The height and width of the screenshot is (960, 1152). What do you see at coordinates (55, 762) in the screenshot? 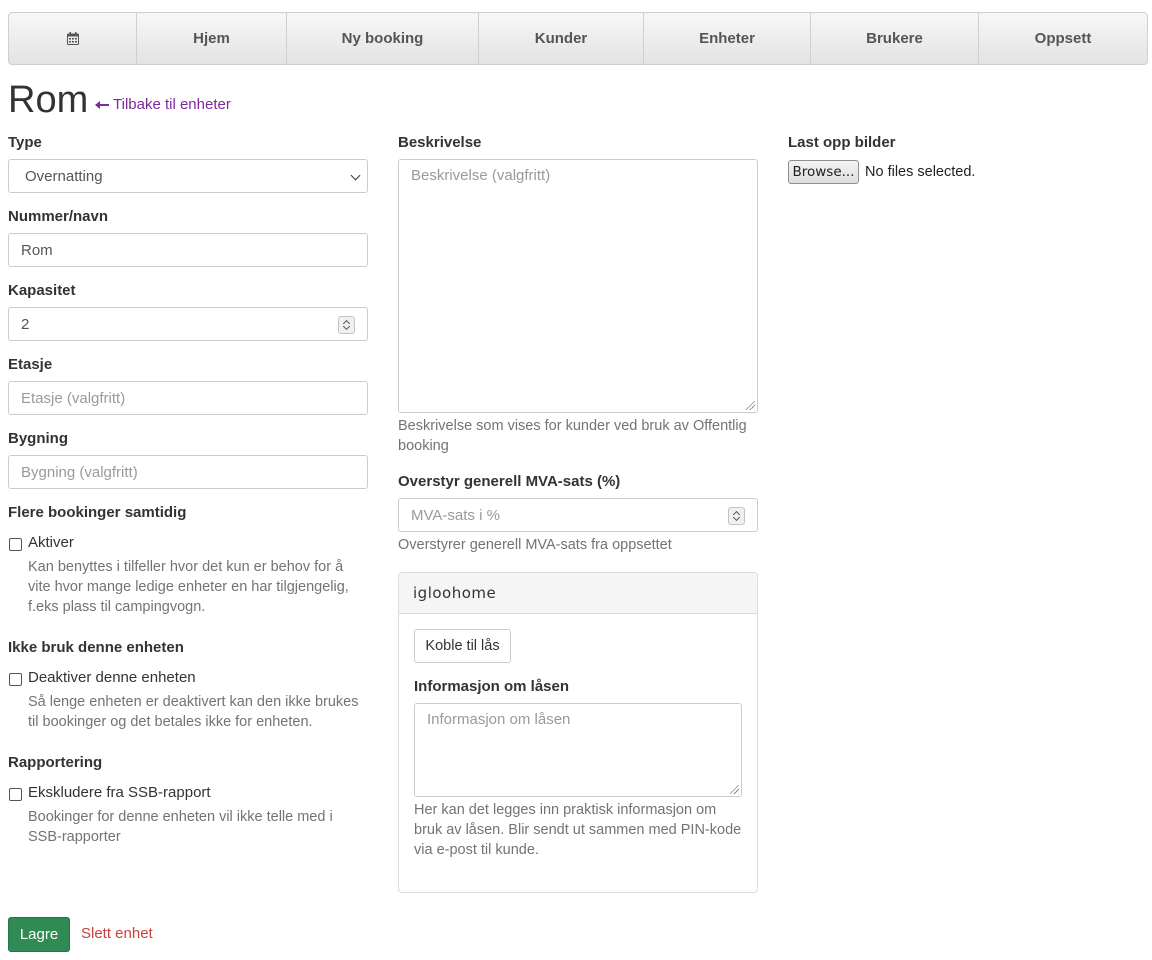
I see `reporting-label: Rapportering` at bounding box center [55, 762].